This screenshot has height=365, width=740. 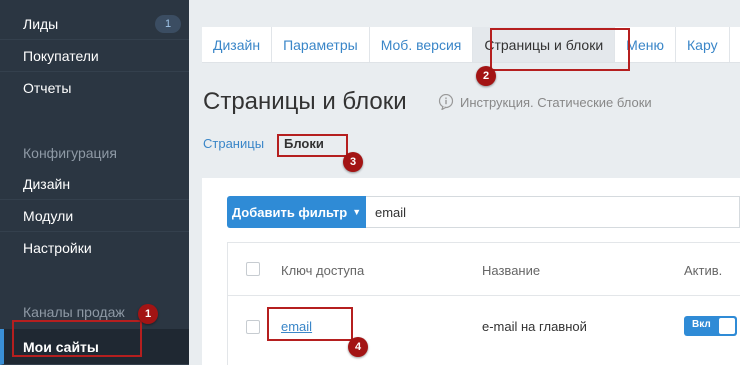 I want to click on tab-menu: Меню, so click(x=645, y=44).